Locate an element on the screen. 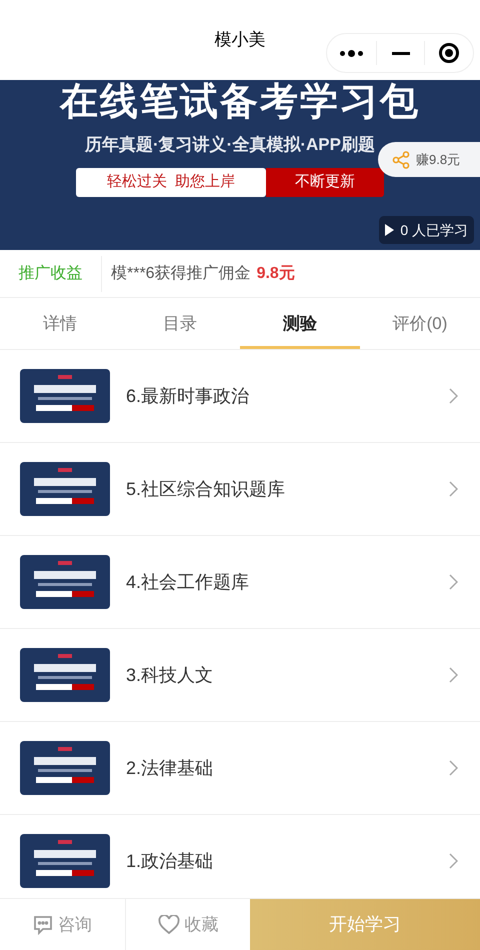 The image size is (480, 950). quiz-title: 2.法律基础 is located at coordinates (170, 768).